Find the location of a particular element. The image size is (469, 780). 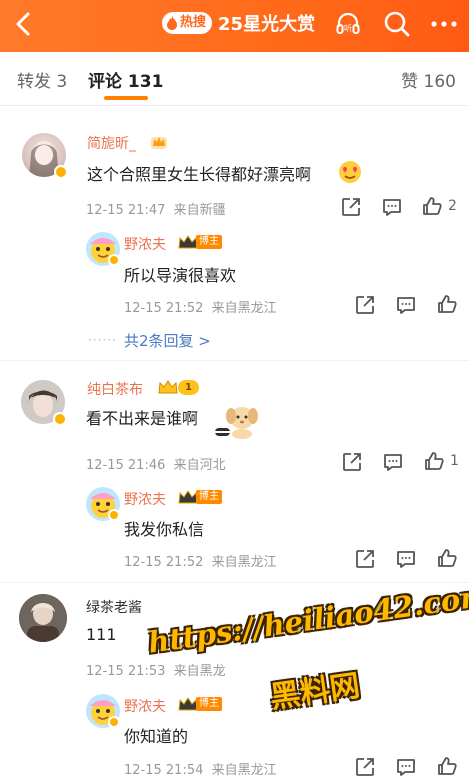

top-bar: 热搜 25星光大赏 听 is located at coordinates (234, 26).